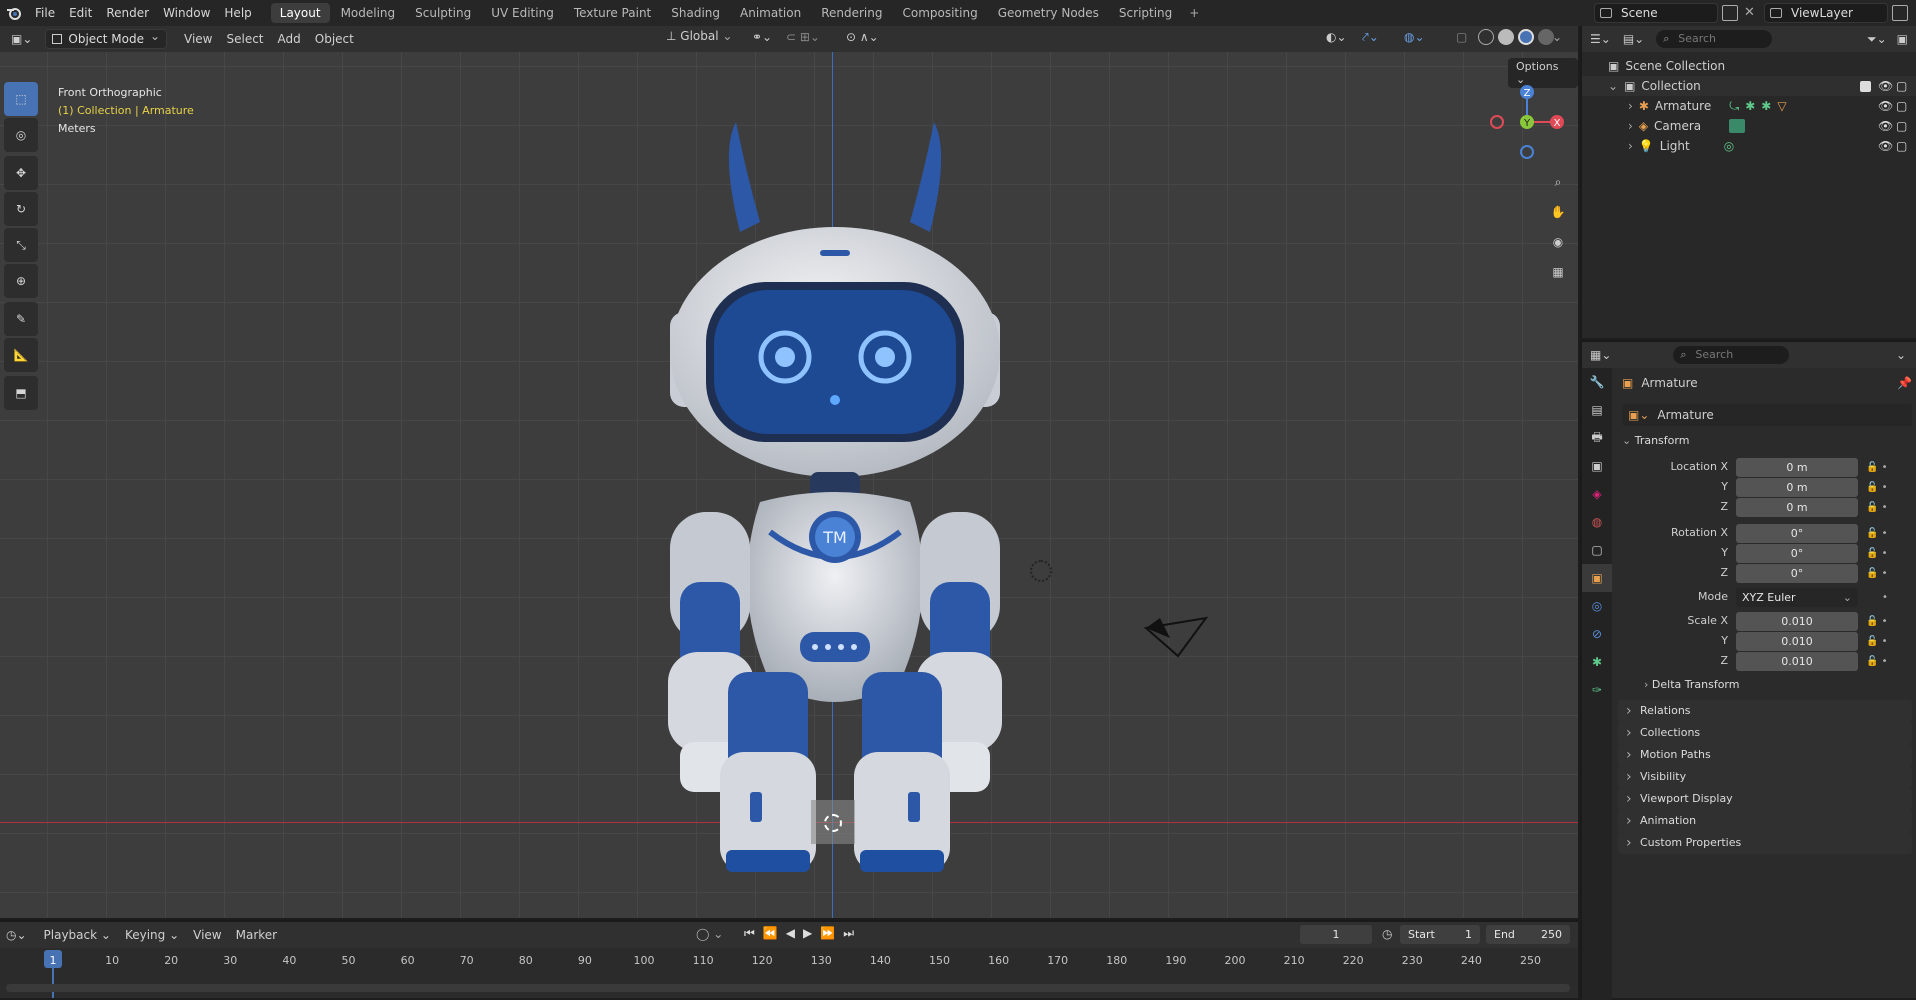 The image size is (1916, 1000). Describe the element at coordinates (1528, 934) in the screenshot. I see `end-frame-field: End 250` at that location.